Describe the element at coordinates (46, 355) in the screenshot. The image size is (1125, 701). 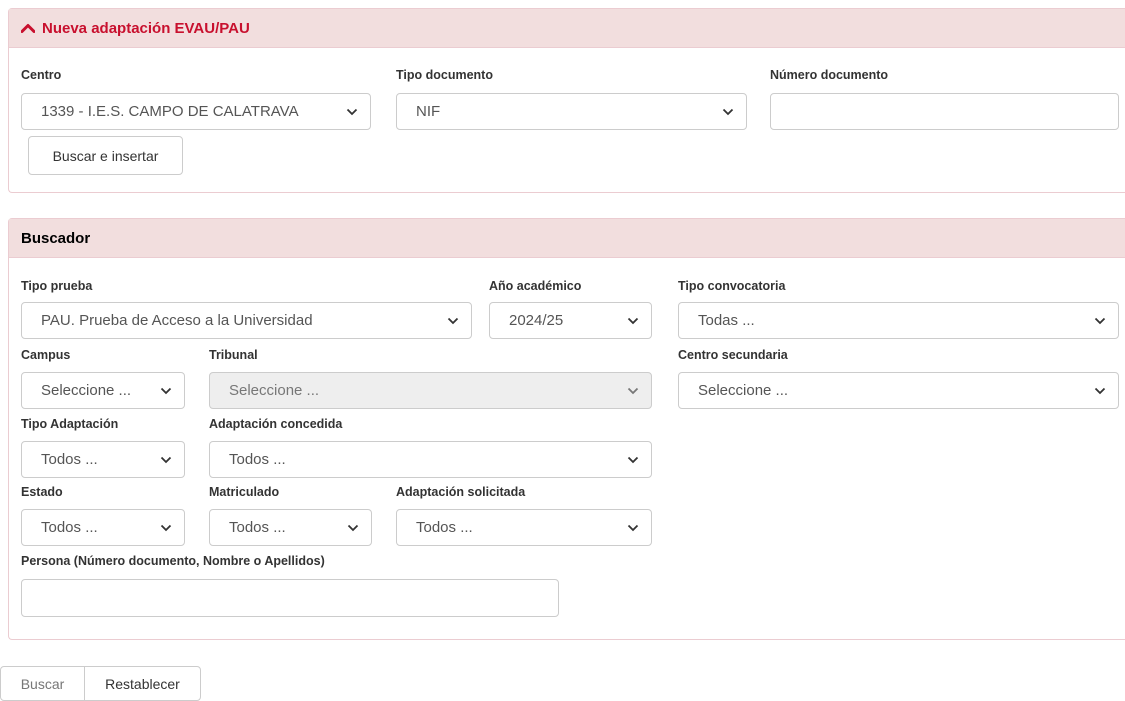
I see `campus-label: Campus` at that location.